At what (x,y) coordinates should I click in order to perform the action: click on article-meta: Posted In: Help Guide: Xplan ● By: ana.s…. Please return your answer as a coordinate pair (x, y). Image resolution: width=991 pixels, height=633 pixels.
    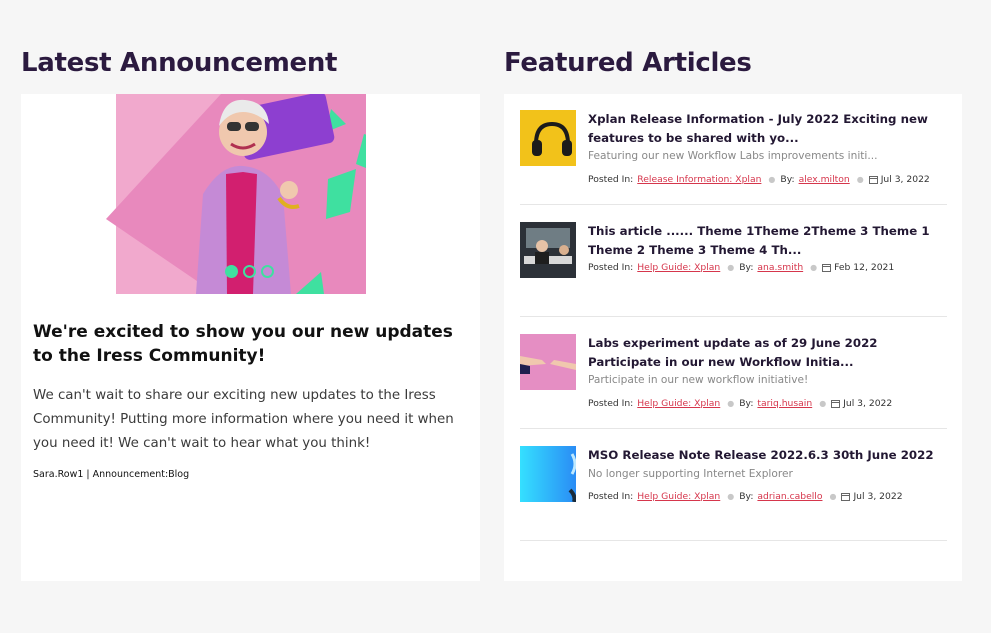
    Looking at the image, I should click on (741, 267).